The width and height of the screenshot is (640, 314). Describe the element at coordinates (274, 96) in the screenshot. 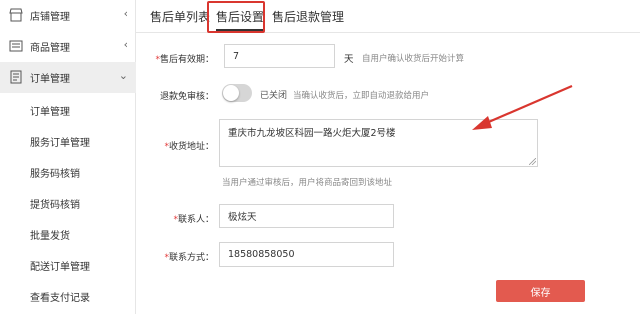

I see `auto-review-state: 已关闭` at that location.